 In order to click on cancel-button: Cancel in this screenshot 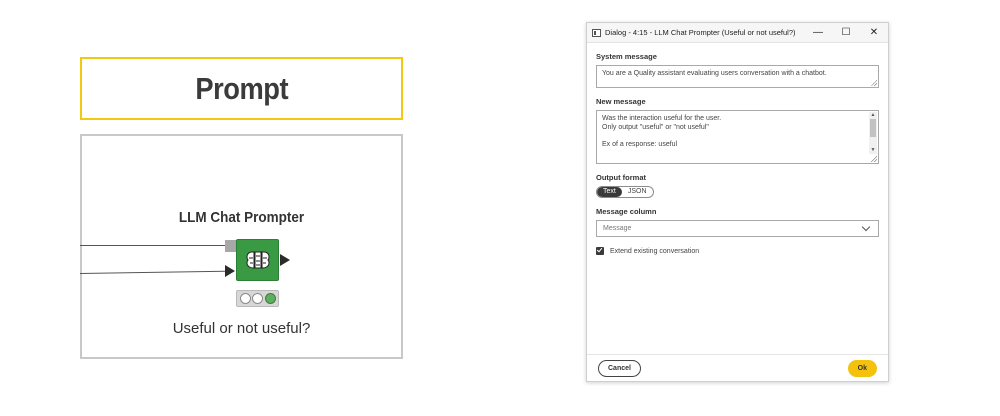, I will do `click(619, 368)`.